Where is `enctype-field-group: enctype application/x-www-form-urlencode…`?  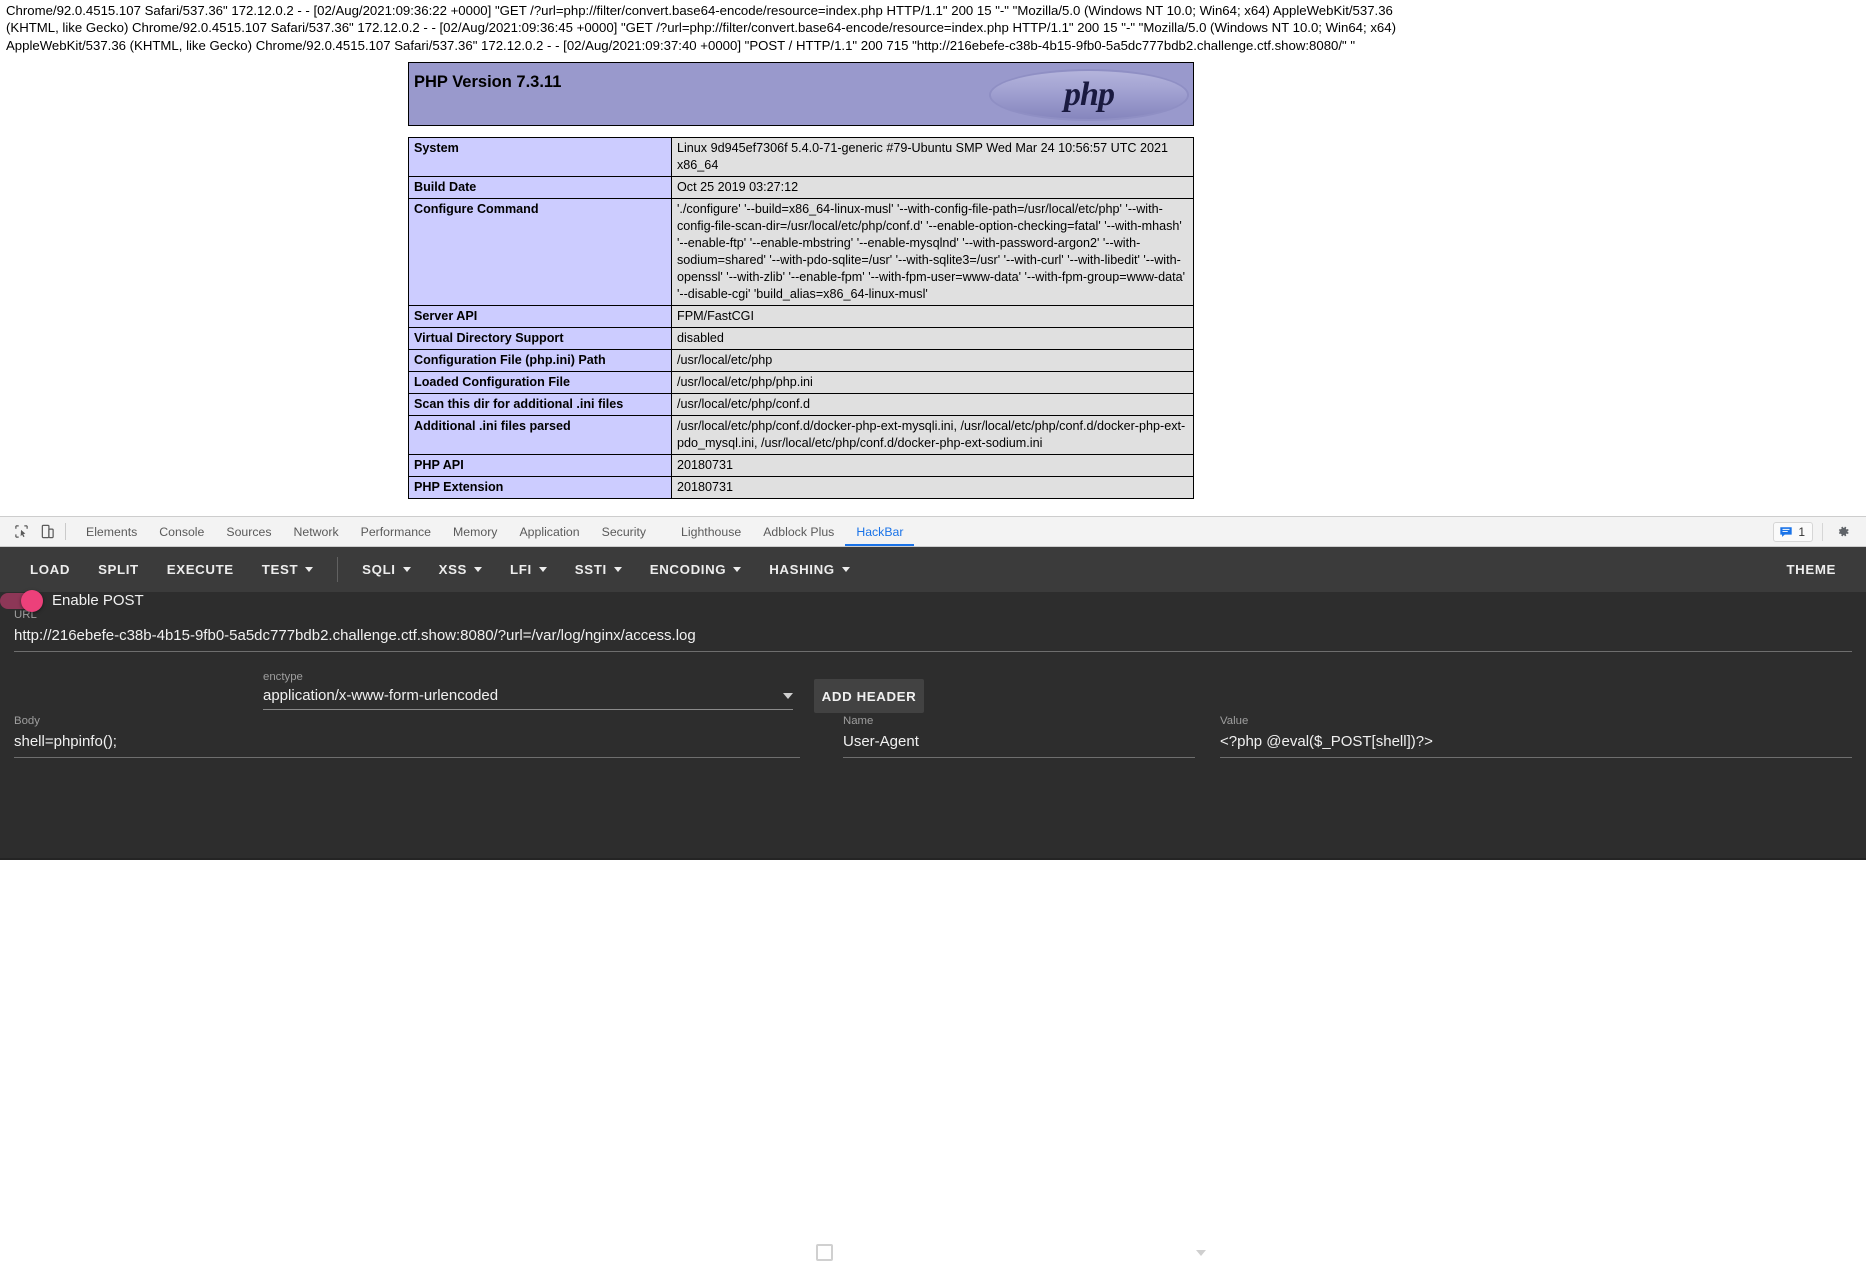 enctype-field-group: enctype application/x-www-form-urlencode… is located at coordinates (528, 690).